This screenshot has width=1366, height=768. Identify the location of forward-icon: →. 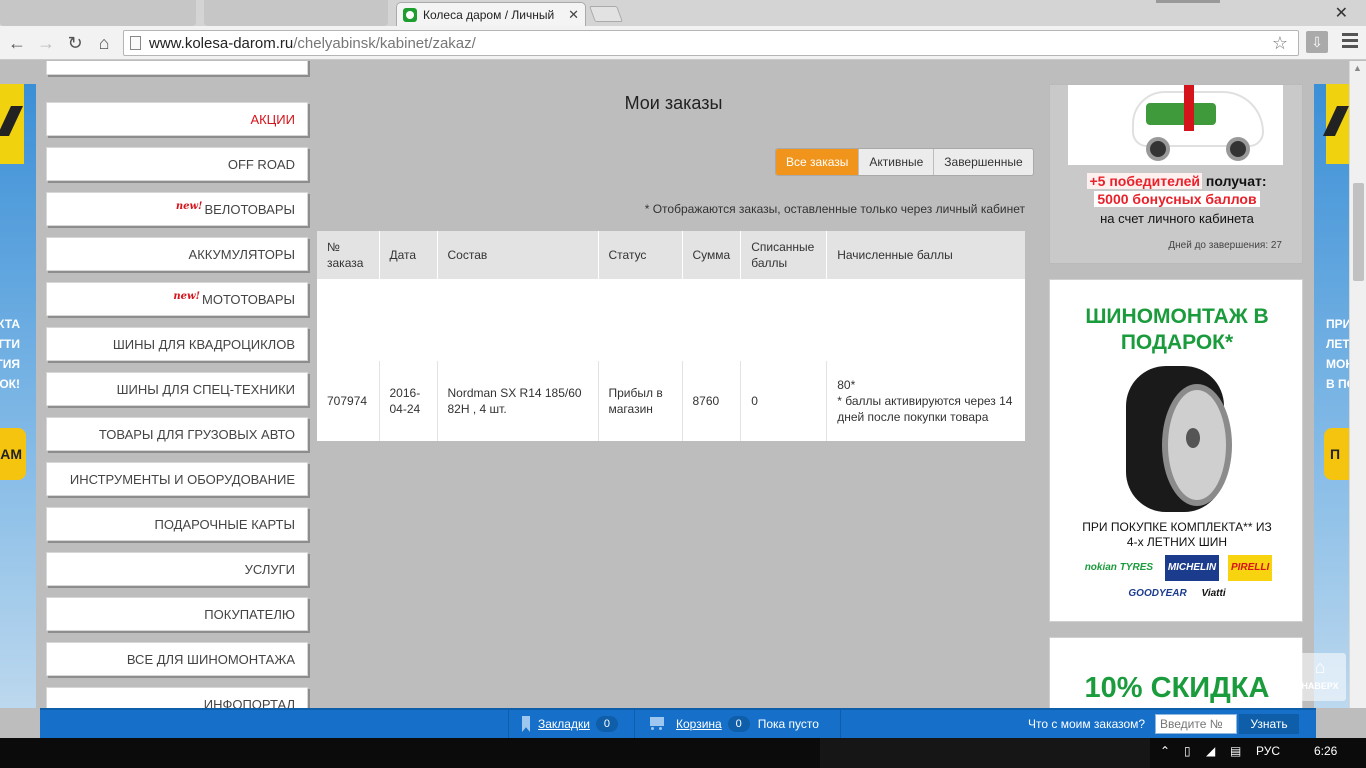
(46, 43).